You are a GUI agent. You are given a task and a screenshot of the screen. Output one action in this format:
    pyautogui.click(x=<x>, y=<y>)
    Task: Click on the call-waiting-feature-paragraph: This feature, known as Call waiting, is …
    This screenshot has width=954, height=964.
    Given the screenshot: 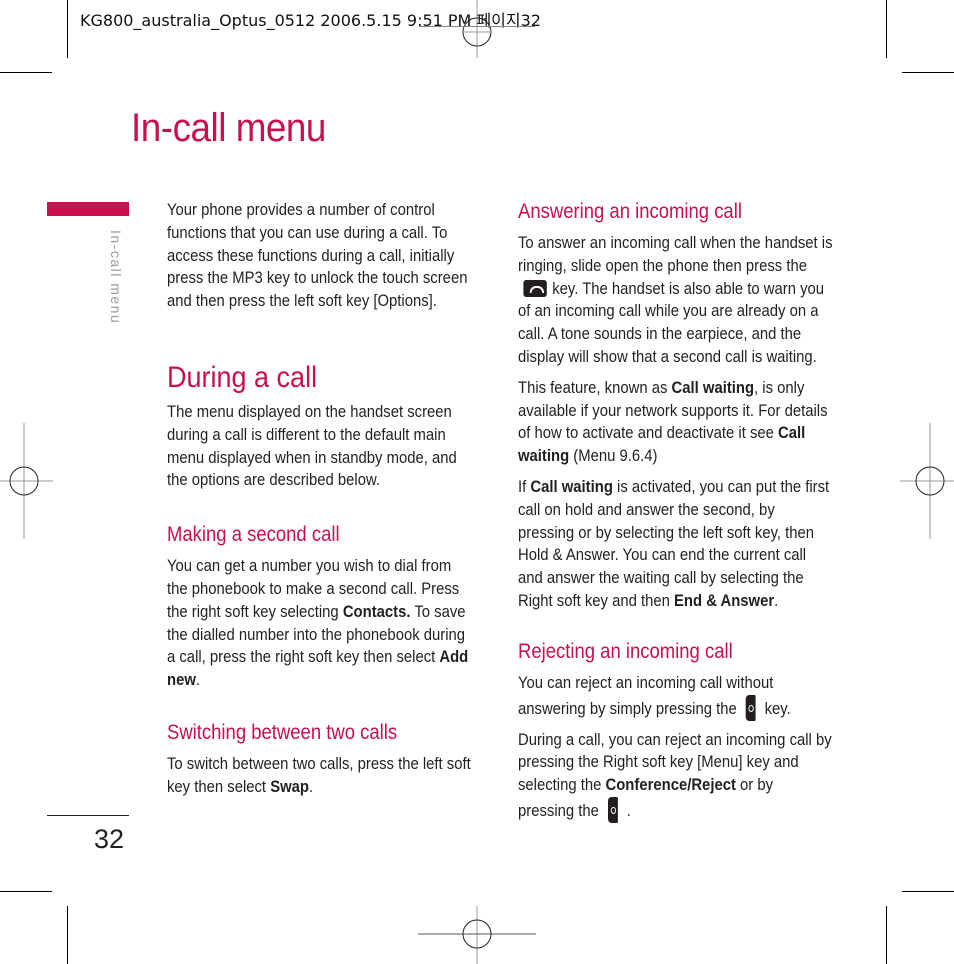 What is the action you would take?
    pyautogui.click(x=675, y=422)
    